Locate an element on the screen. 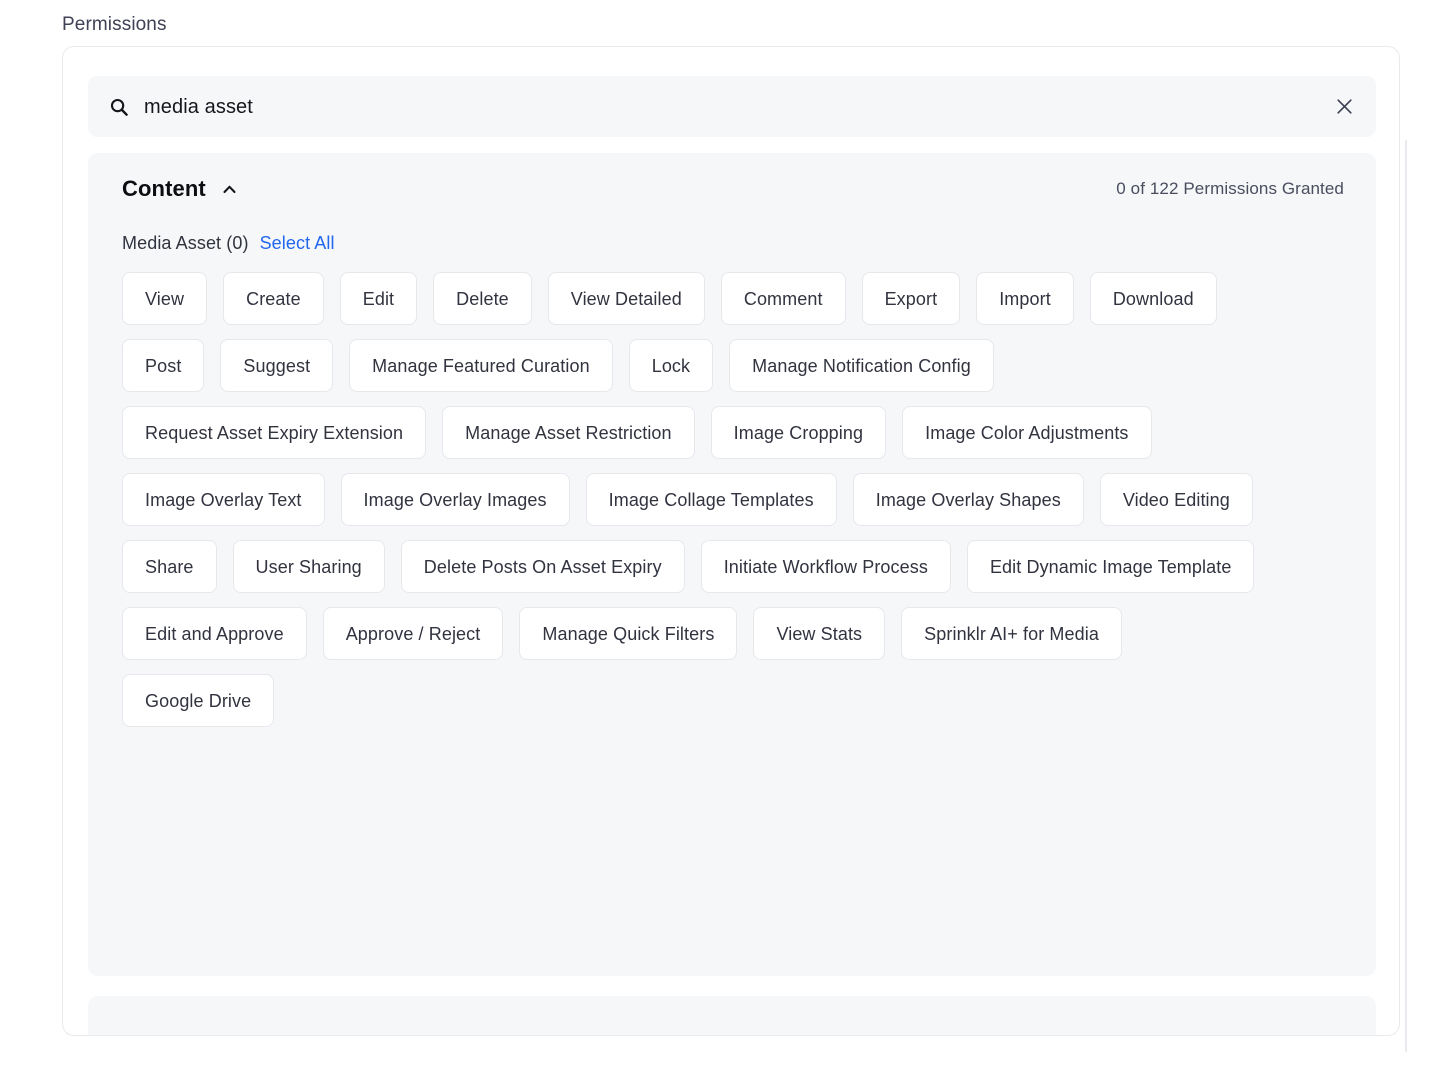  search-icon is located at coordinates (119, 107).